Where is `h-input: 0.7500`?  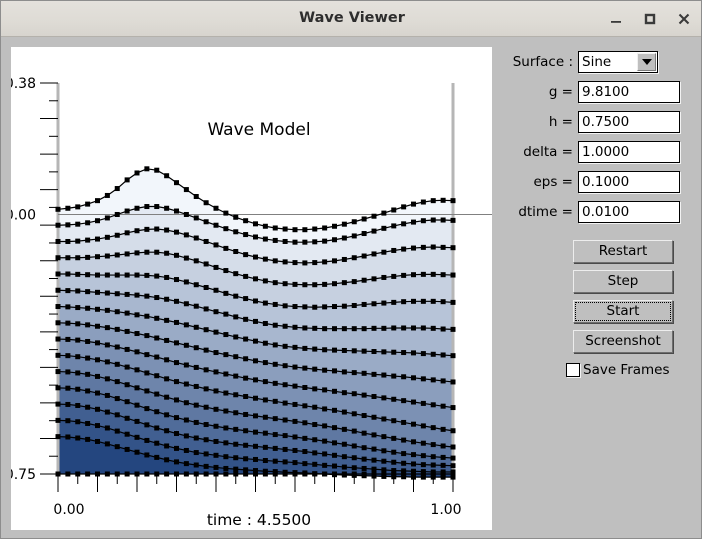 h-input: 0.7500 is located at coordinates (629, 122).